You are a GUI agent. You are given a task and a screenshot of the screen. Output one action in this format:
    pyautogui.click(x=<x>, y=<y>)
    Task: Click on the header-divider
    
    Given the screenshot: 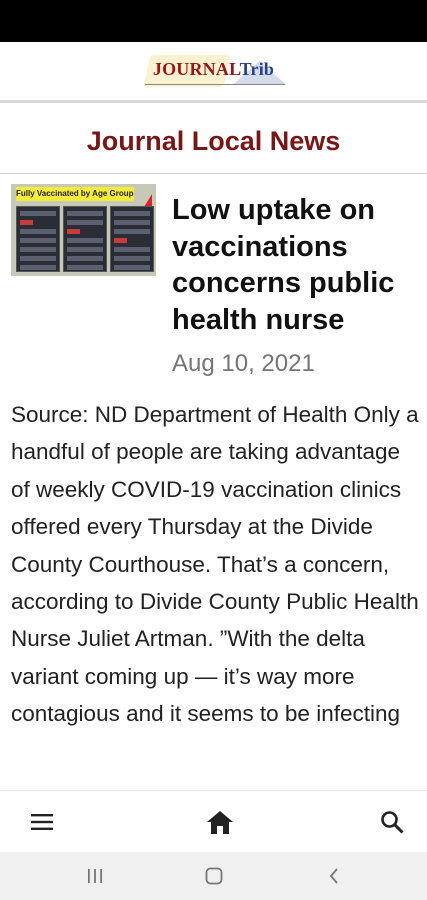 What is the action you would take?
    pyautogui.click(x=213, y=101)
    